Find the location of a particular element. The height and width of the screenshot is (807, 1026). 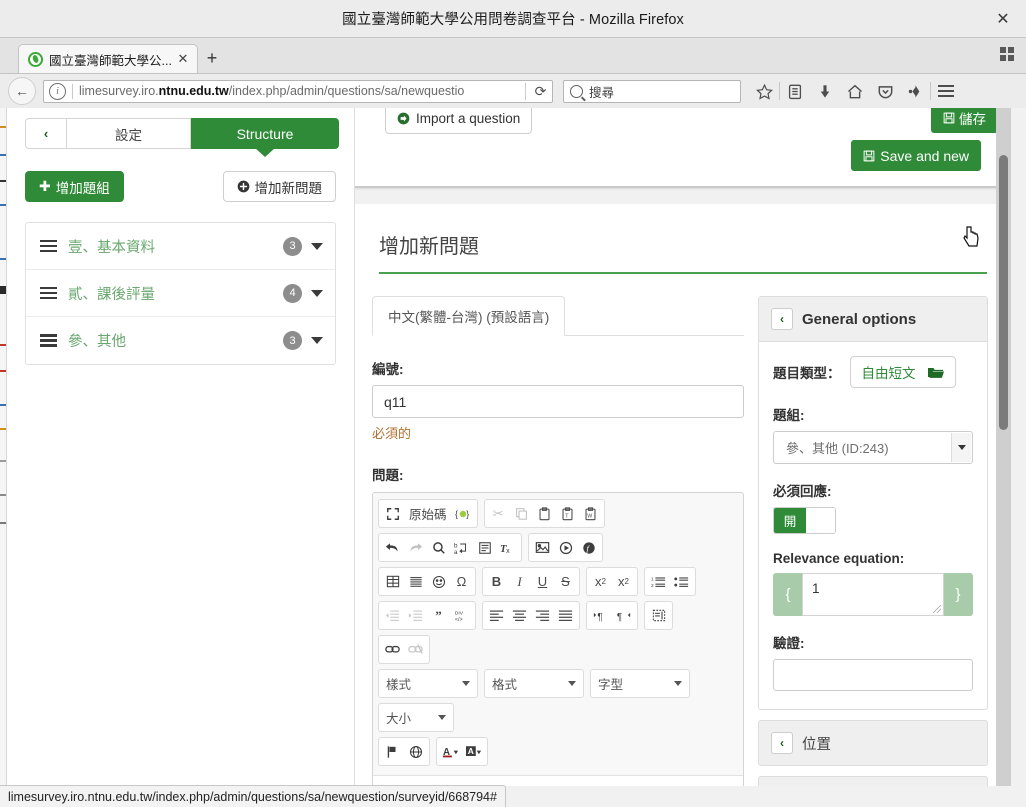

group-list-item: 參、其他 3 is located at coordinates (180, 340).